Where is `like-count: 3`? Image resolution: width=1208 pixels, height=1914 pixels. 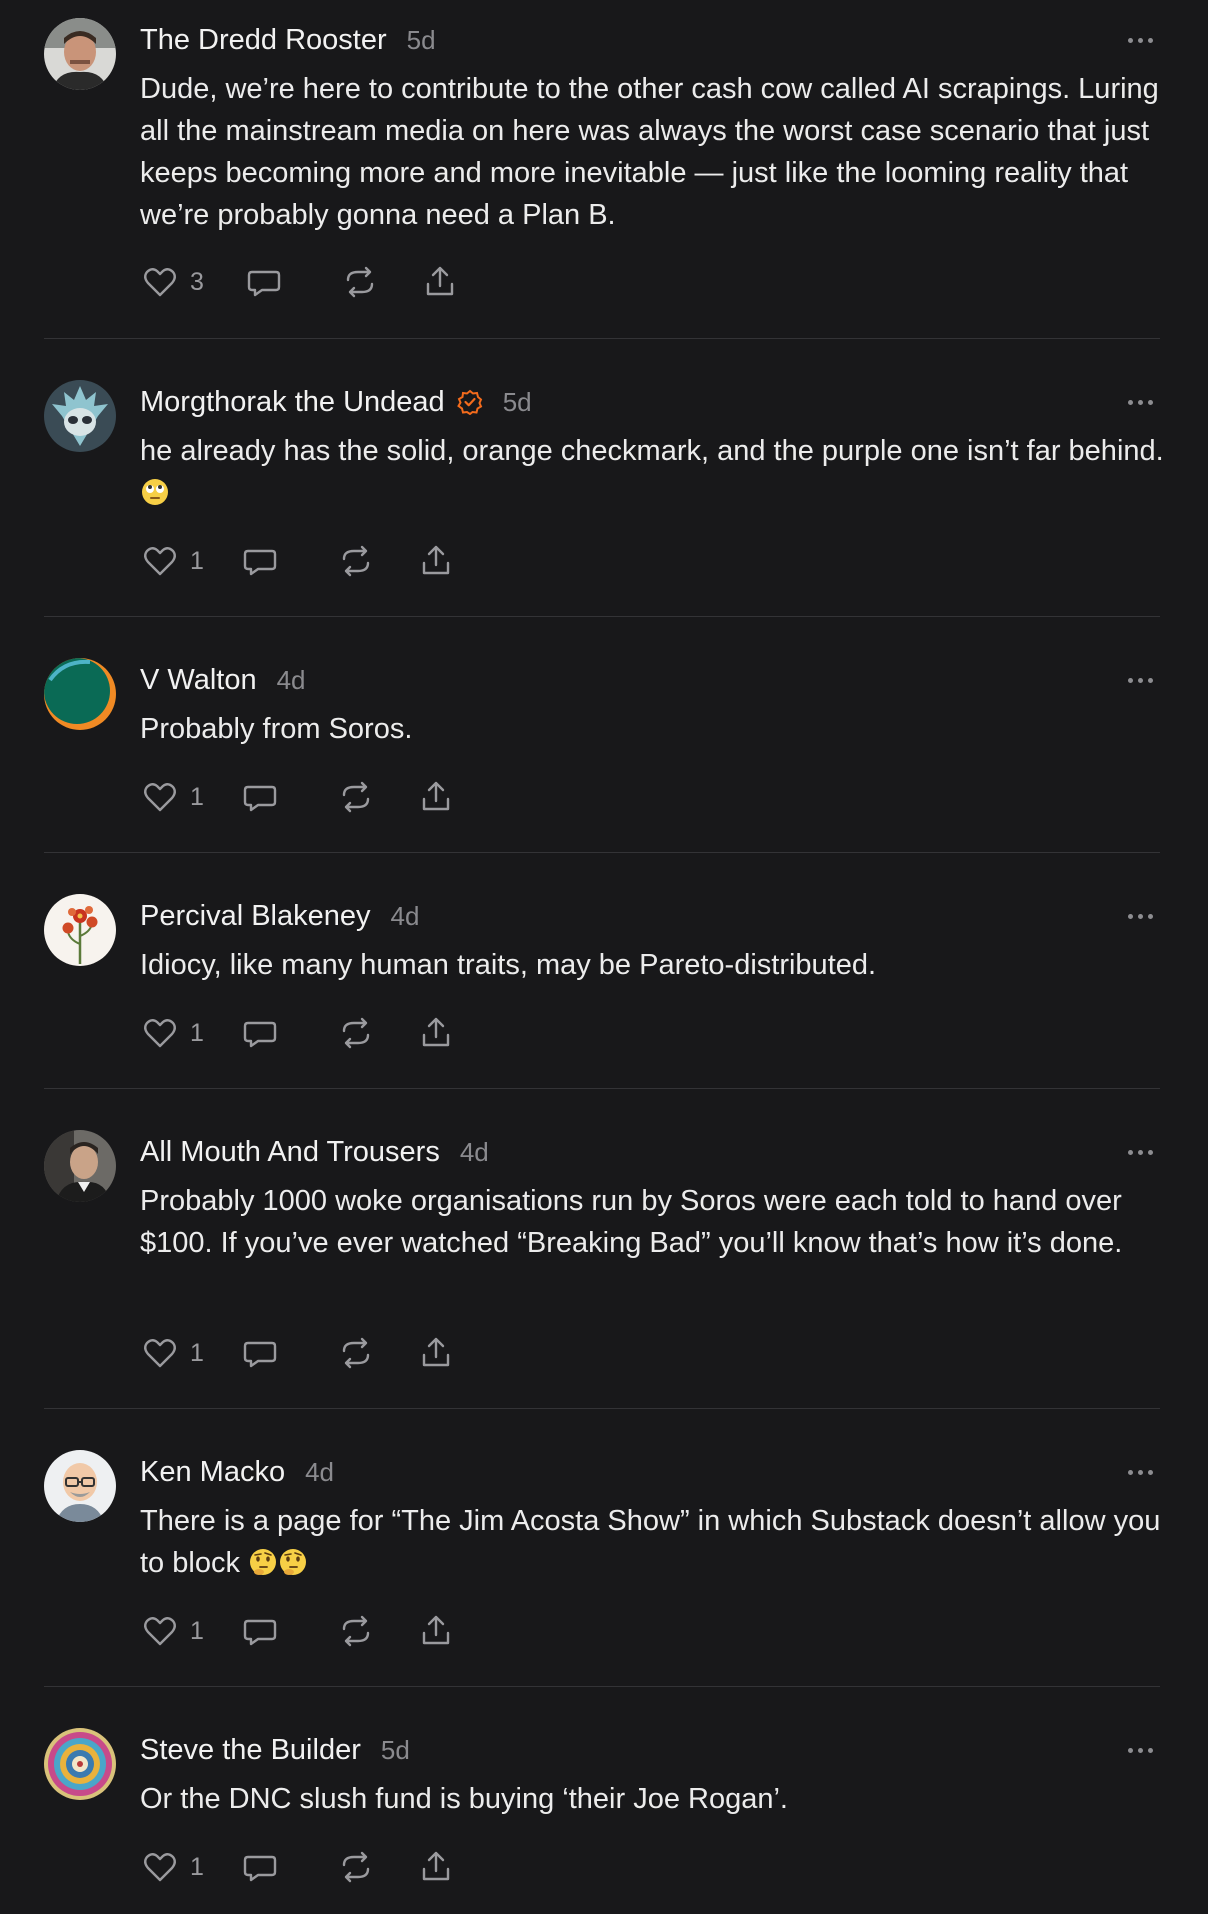 like-count: 3 is located at coordinates (197, 281).